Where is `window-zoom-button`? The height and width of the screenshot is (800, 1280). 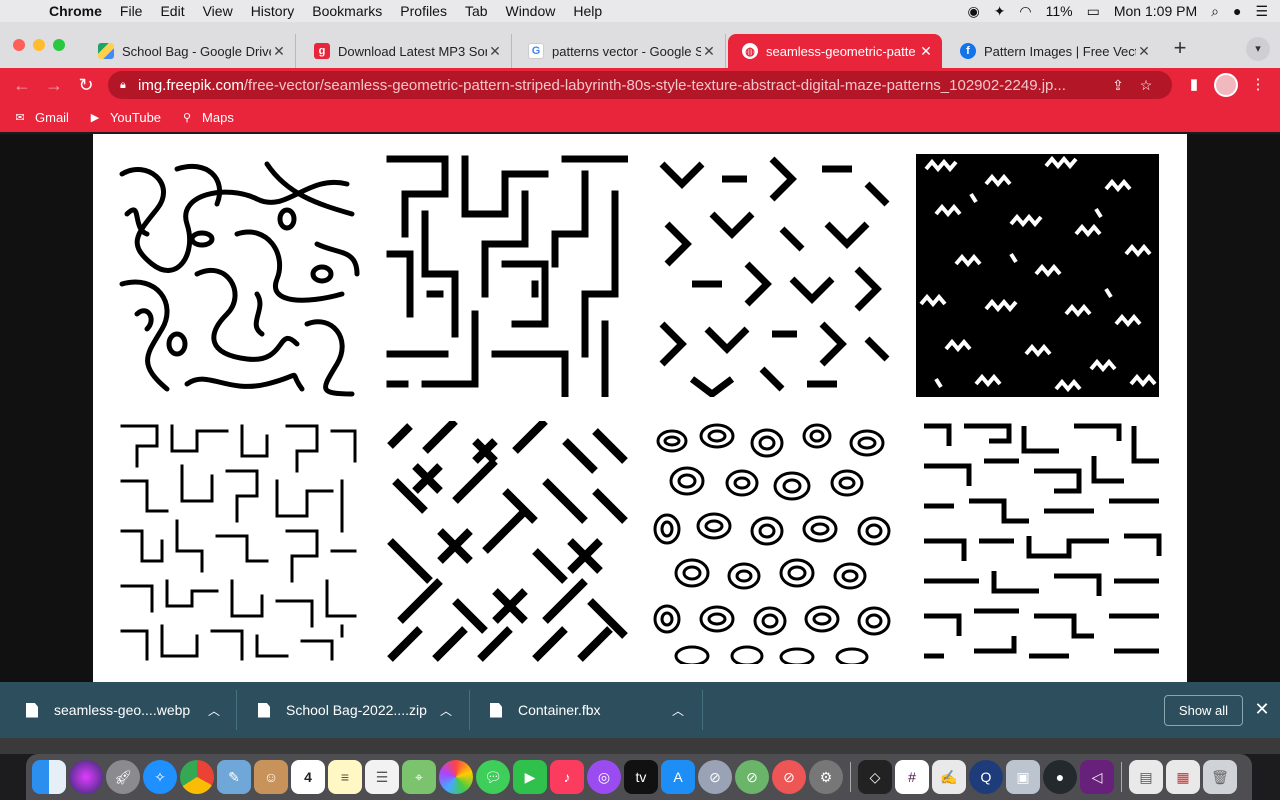 window-zoom-button is located at coordinates (59, 45).